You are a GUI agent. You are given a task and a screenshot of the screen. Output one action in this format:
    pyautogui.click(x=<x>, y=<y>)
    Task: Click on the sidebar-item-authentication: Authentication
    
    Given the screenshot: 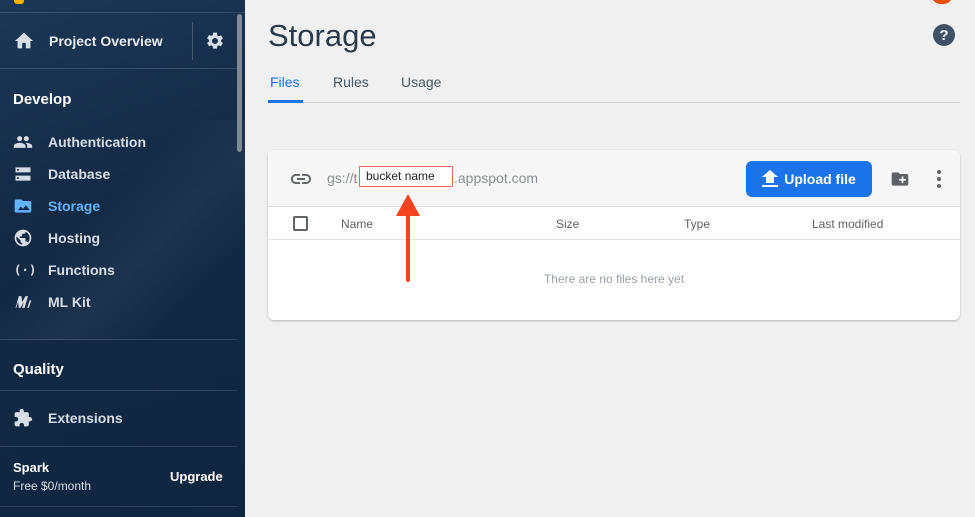 What is the action you would take?
    pyautogui.click(x=118, y=142)
    